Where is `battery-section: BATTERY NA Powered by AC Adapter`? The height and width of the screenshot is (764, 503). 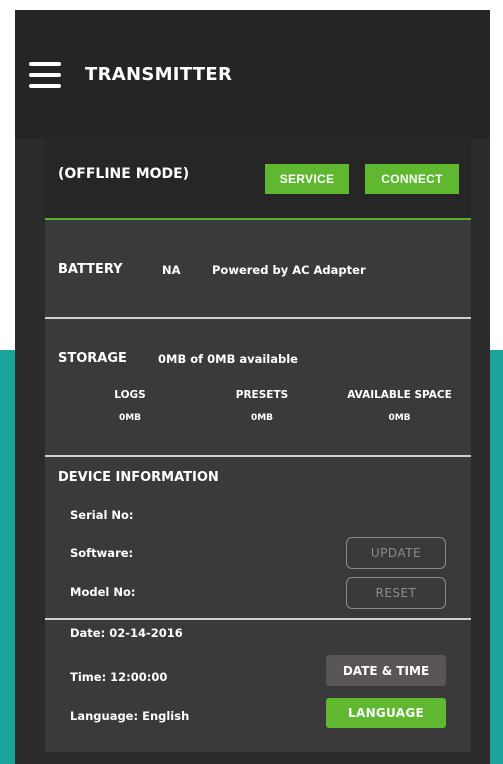
battery-section: BATTERY NA Powered by AC Adapter is located at coordinates (258, 270).